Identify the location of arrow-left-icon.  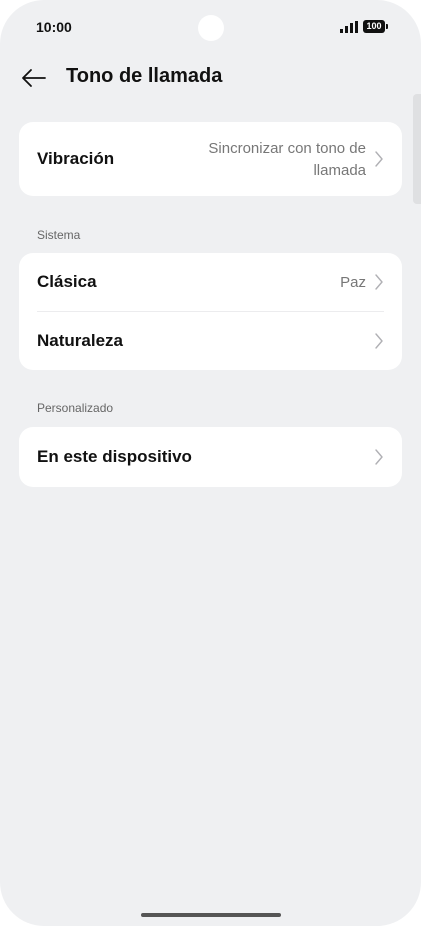
(34, 78).